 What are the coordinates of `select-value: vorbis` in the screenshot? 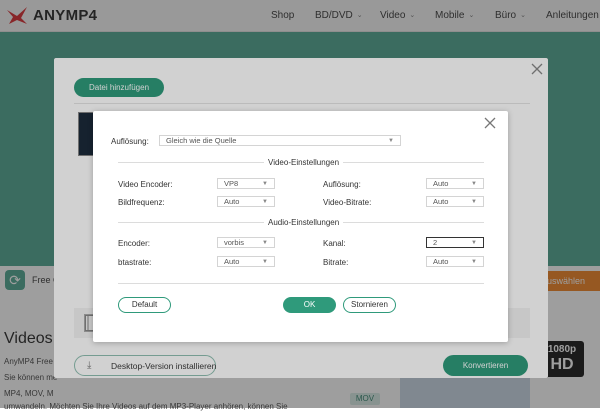 It's located at (234, 242).